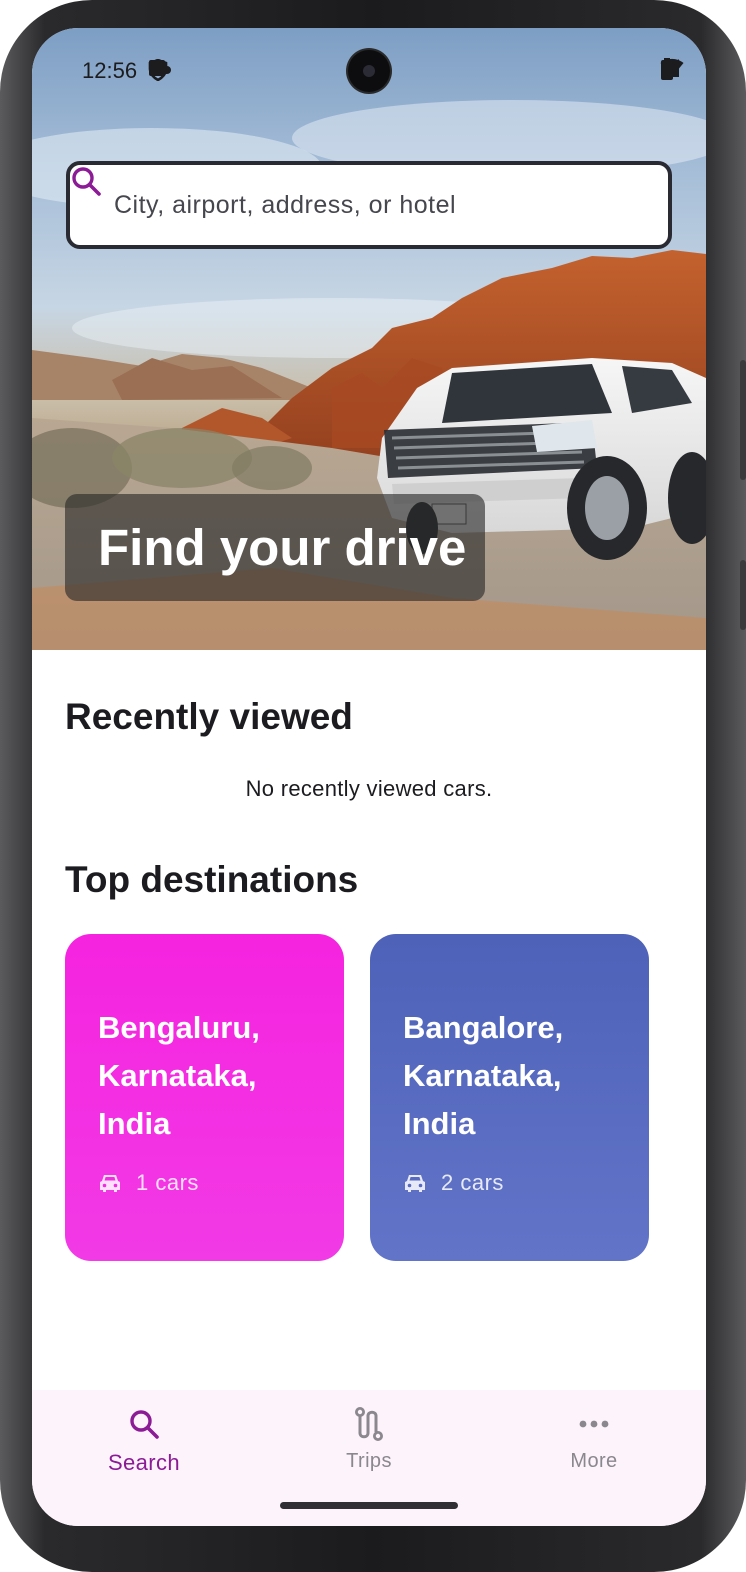 The height and width of the screenshot is (1572, 746). I want to click on search-icon, so click(144, 1424).